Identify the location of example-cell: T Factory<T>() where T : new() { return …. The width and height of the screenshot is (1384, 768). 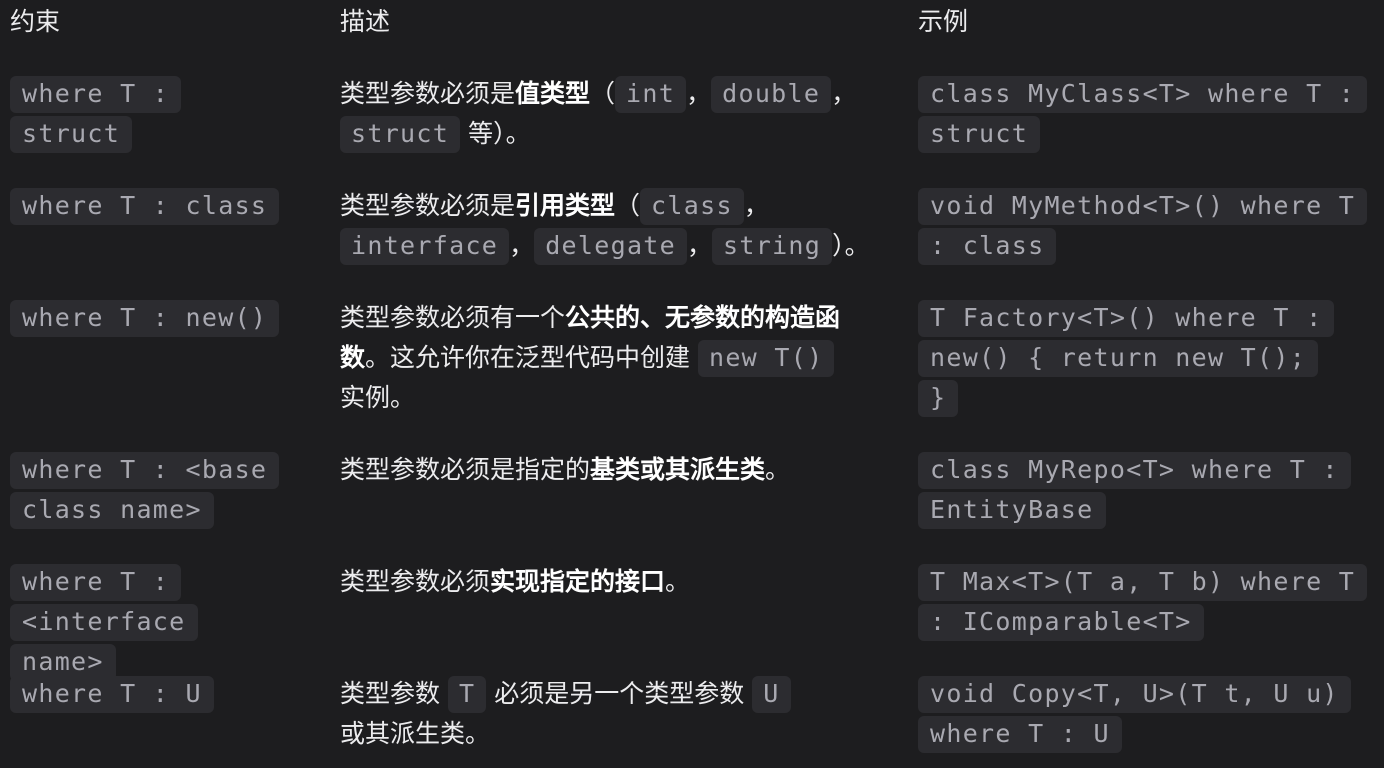
(1133, 358).